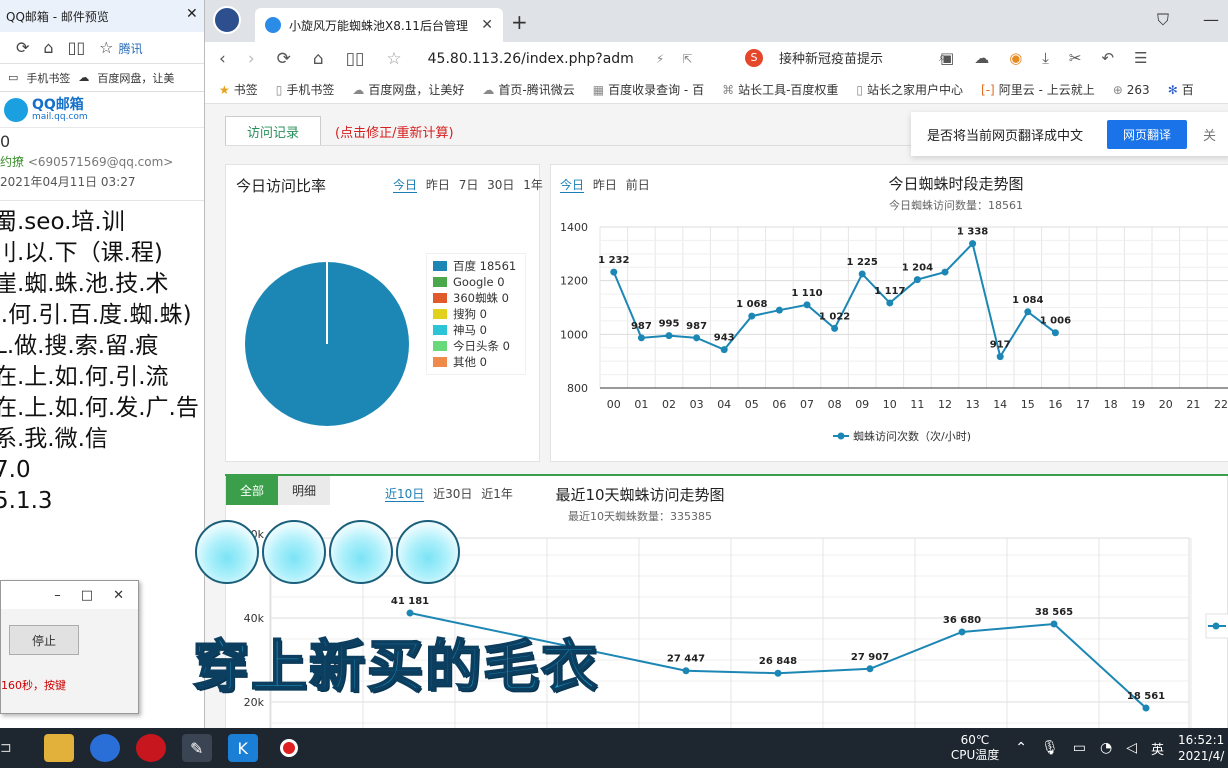  What do you see at coordinates (487, 25) in the screenshot?
I see `tab-close-icon: ✕` at bounding box center [487, 25].